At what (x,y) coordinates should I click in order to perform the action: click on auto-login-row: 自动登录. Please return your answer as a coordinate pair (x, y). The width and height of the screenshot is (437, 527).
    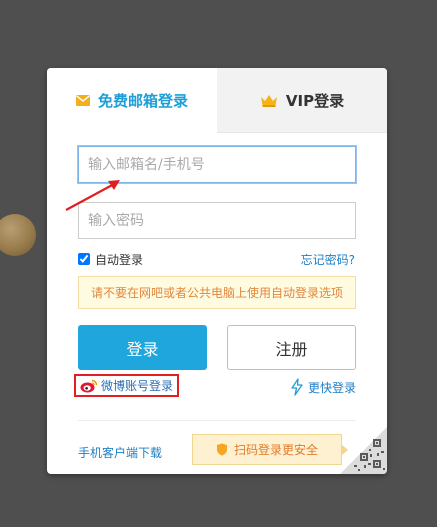
    Looking at the image, I should click on (110, 259).